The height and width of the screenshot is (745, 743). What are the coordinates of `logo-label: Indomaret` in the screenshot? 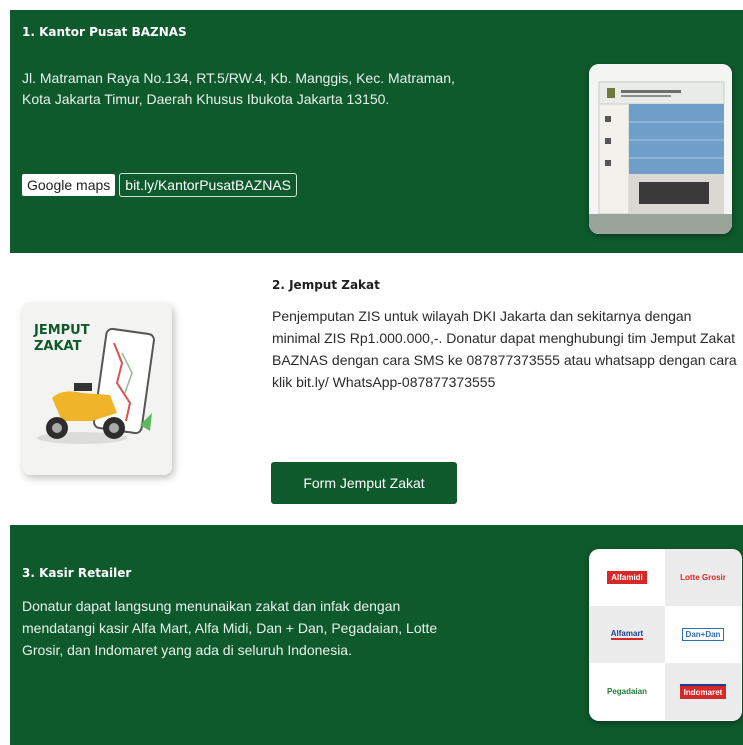 It's located at (703, 691).